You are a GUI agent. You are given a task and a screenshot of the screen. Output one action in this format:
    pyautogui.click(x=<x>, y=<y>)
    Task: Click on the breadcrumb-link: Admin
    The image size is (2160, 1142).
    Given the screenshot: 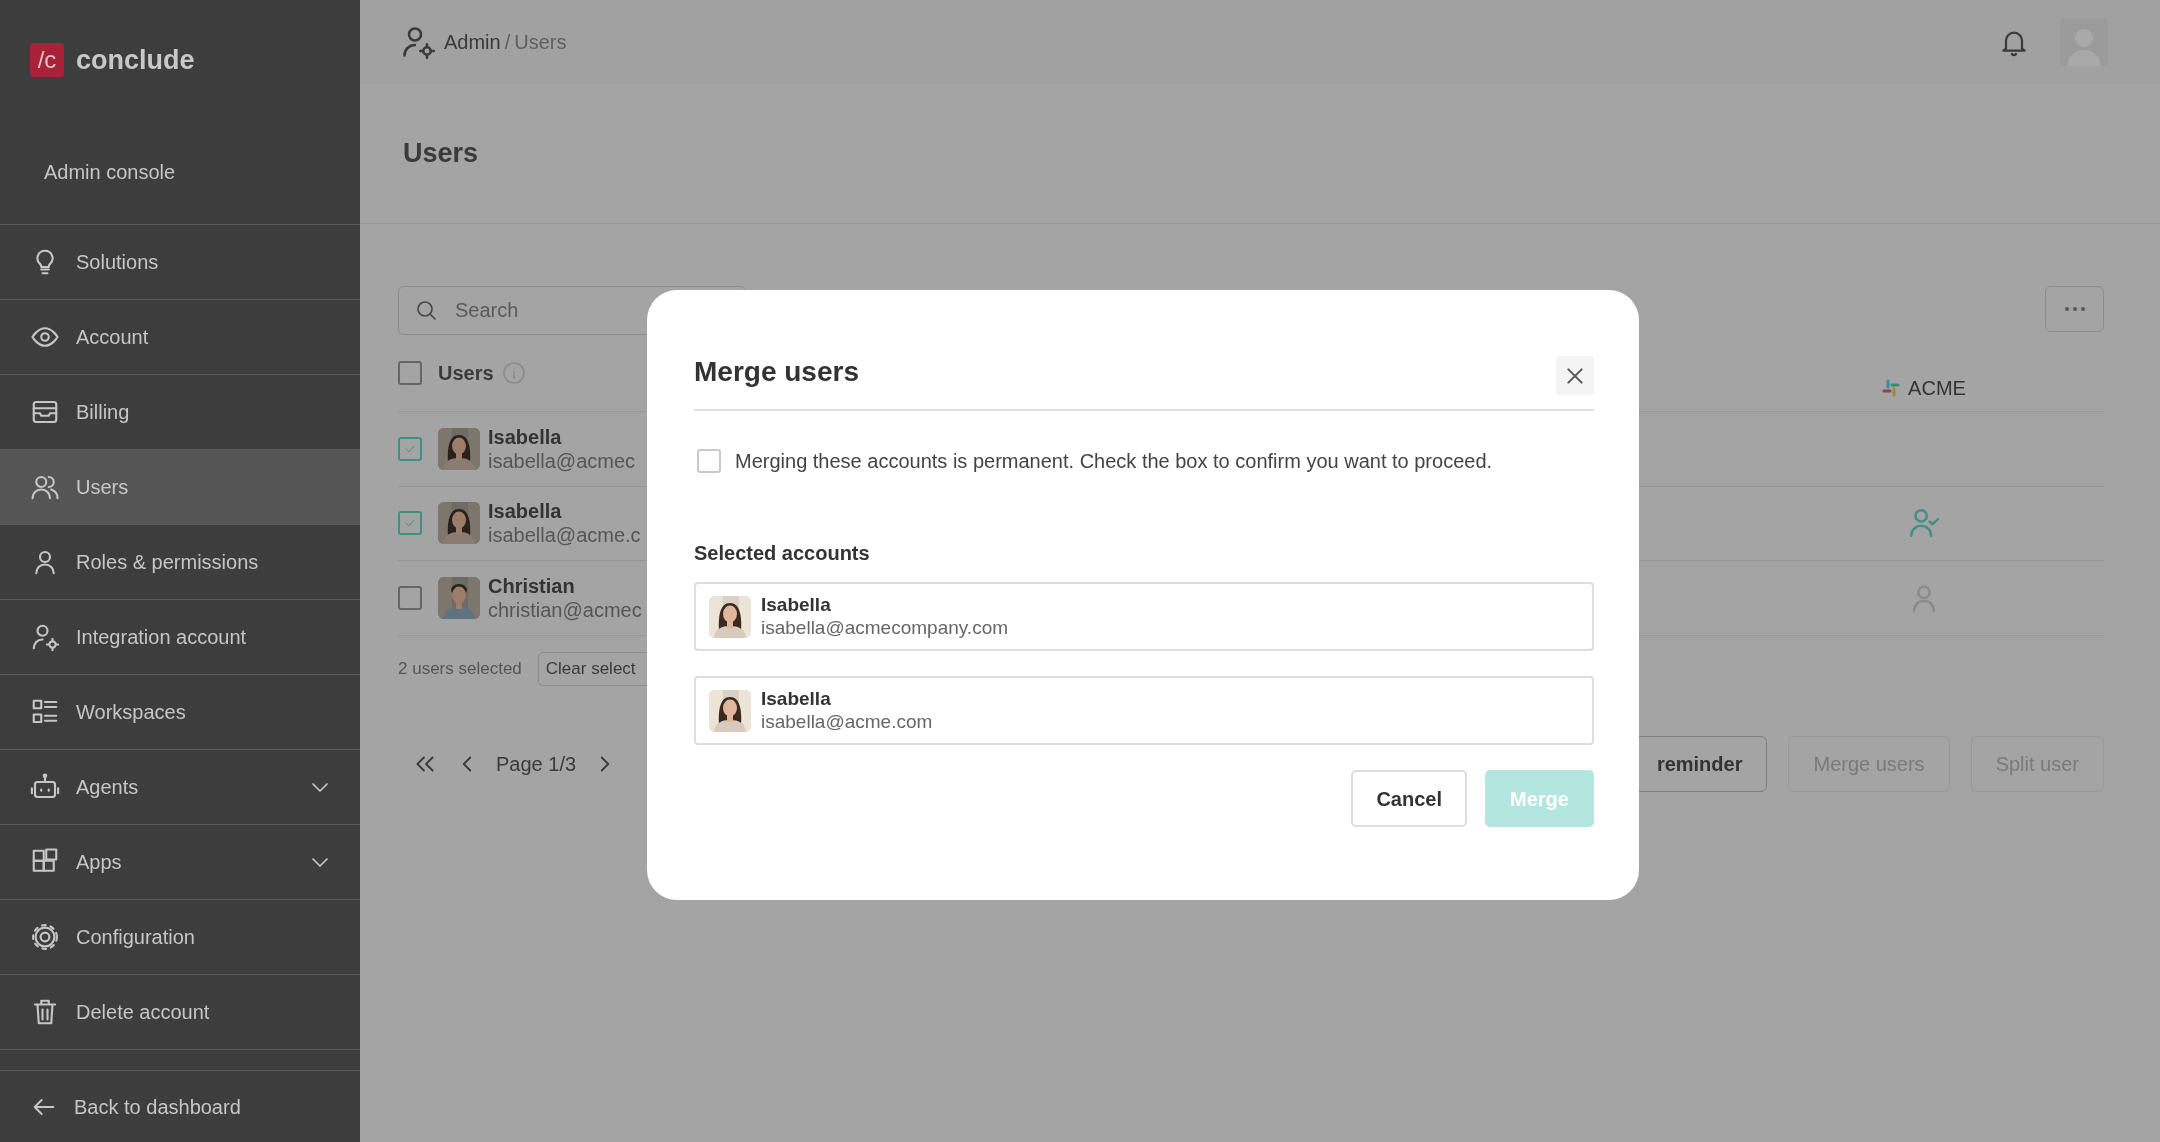 What is the action you would take?
    pyautogui.click(x=472, y=42)
    